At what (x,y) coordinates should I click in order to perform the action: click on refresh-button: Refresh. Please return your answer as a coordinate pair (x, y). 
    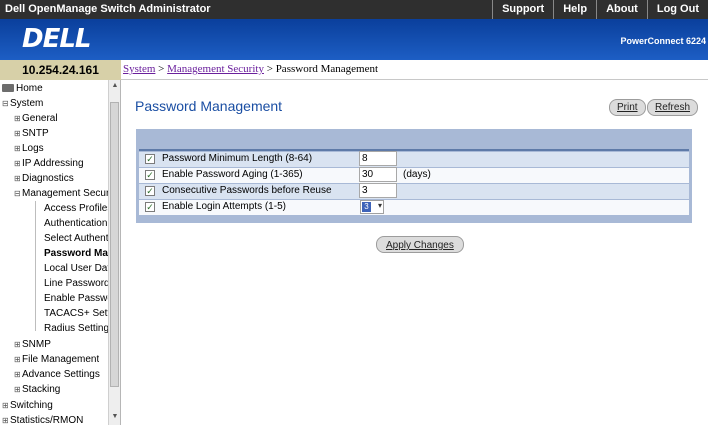
    Looking at the image, I should click on (673, 107).